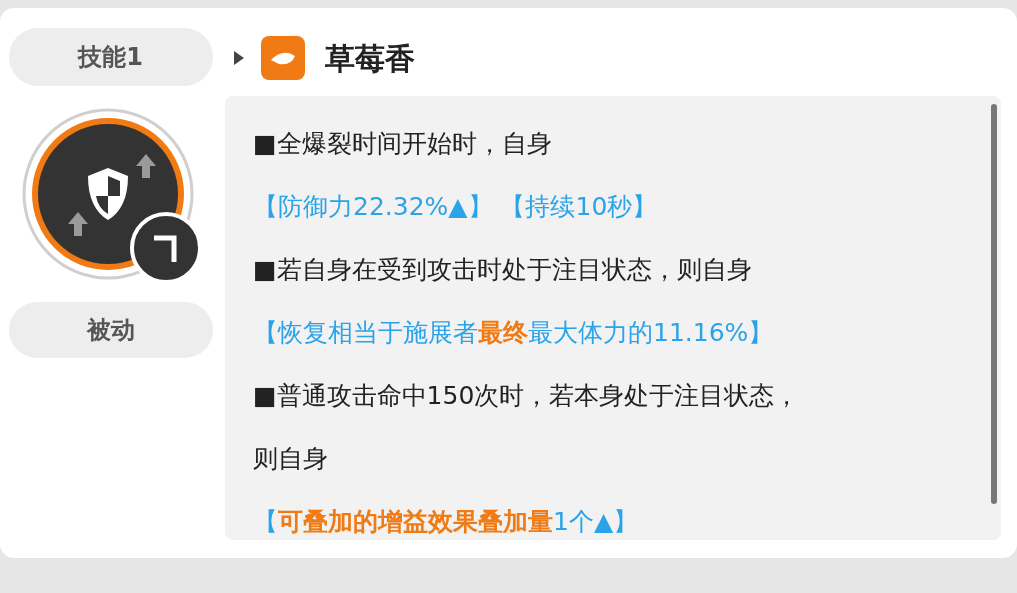 The width and height of the screenshot is (1017, 593). I want to click on description-line: ■全爆裂时间开始时，自身, so click(403, 143).